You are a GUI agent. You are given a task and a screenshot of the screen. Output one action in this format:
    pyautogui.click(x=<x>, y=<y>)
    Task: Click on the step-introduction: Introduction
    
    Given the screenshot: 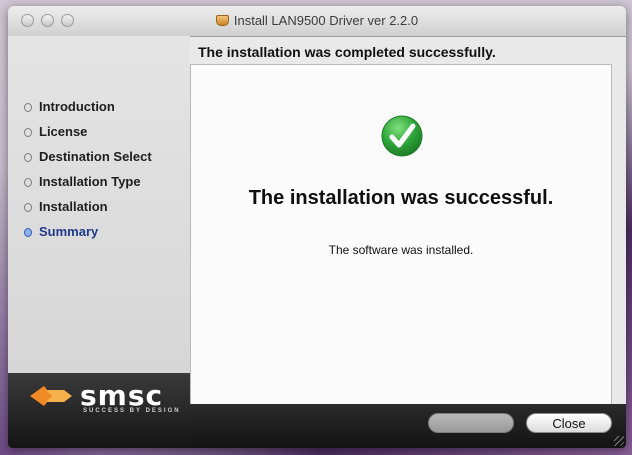 What is the action you would take?
    pyautogui.click(x=88, y=106)
    